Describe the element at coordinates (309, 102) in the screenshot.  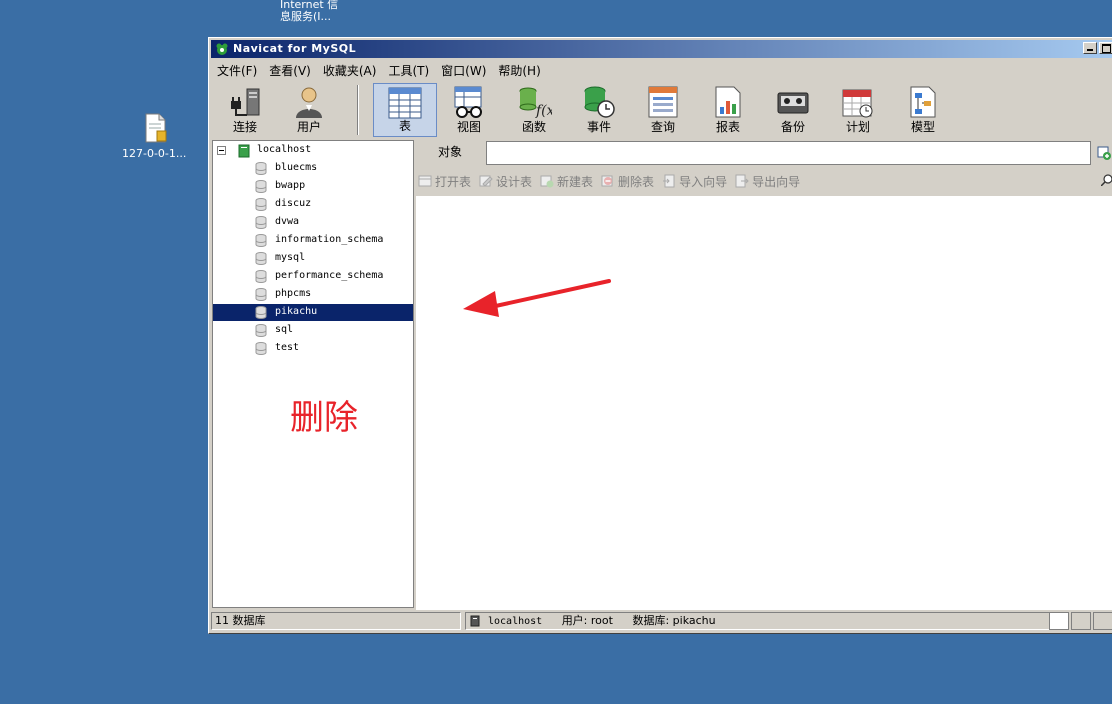
I see `user-icon` at that location.